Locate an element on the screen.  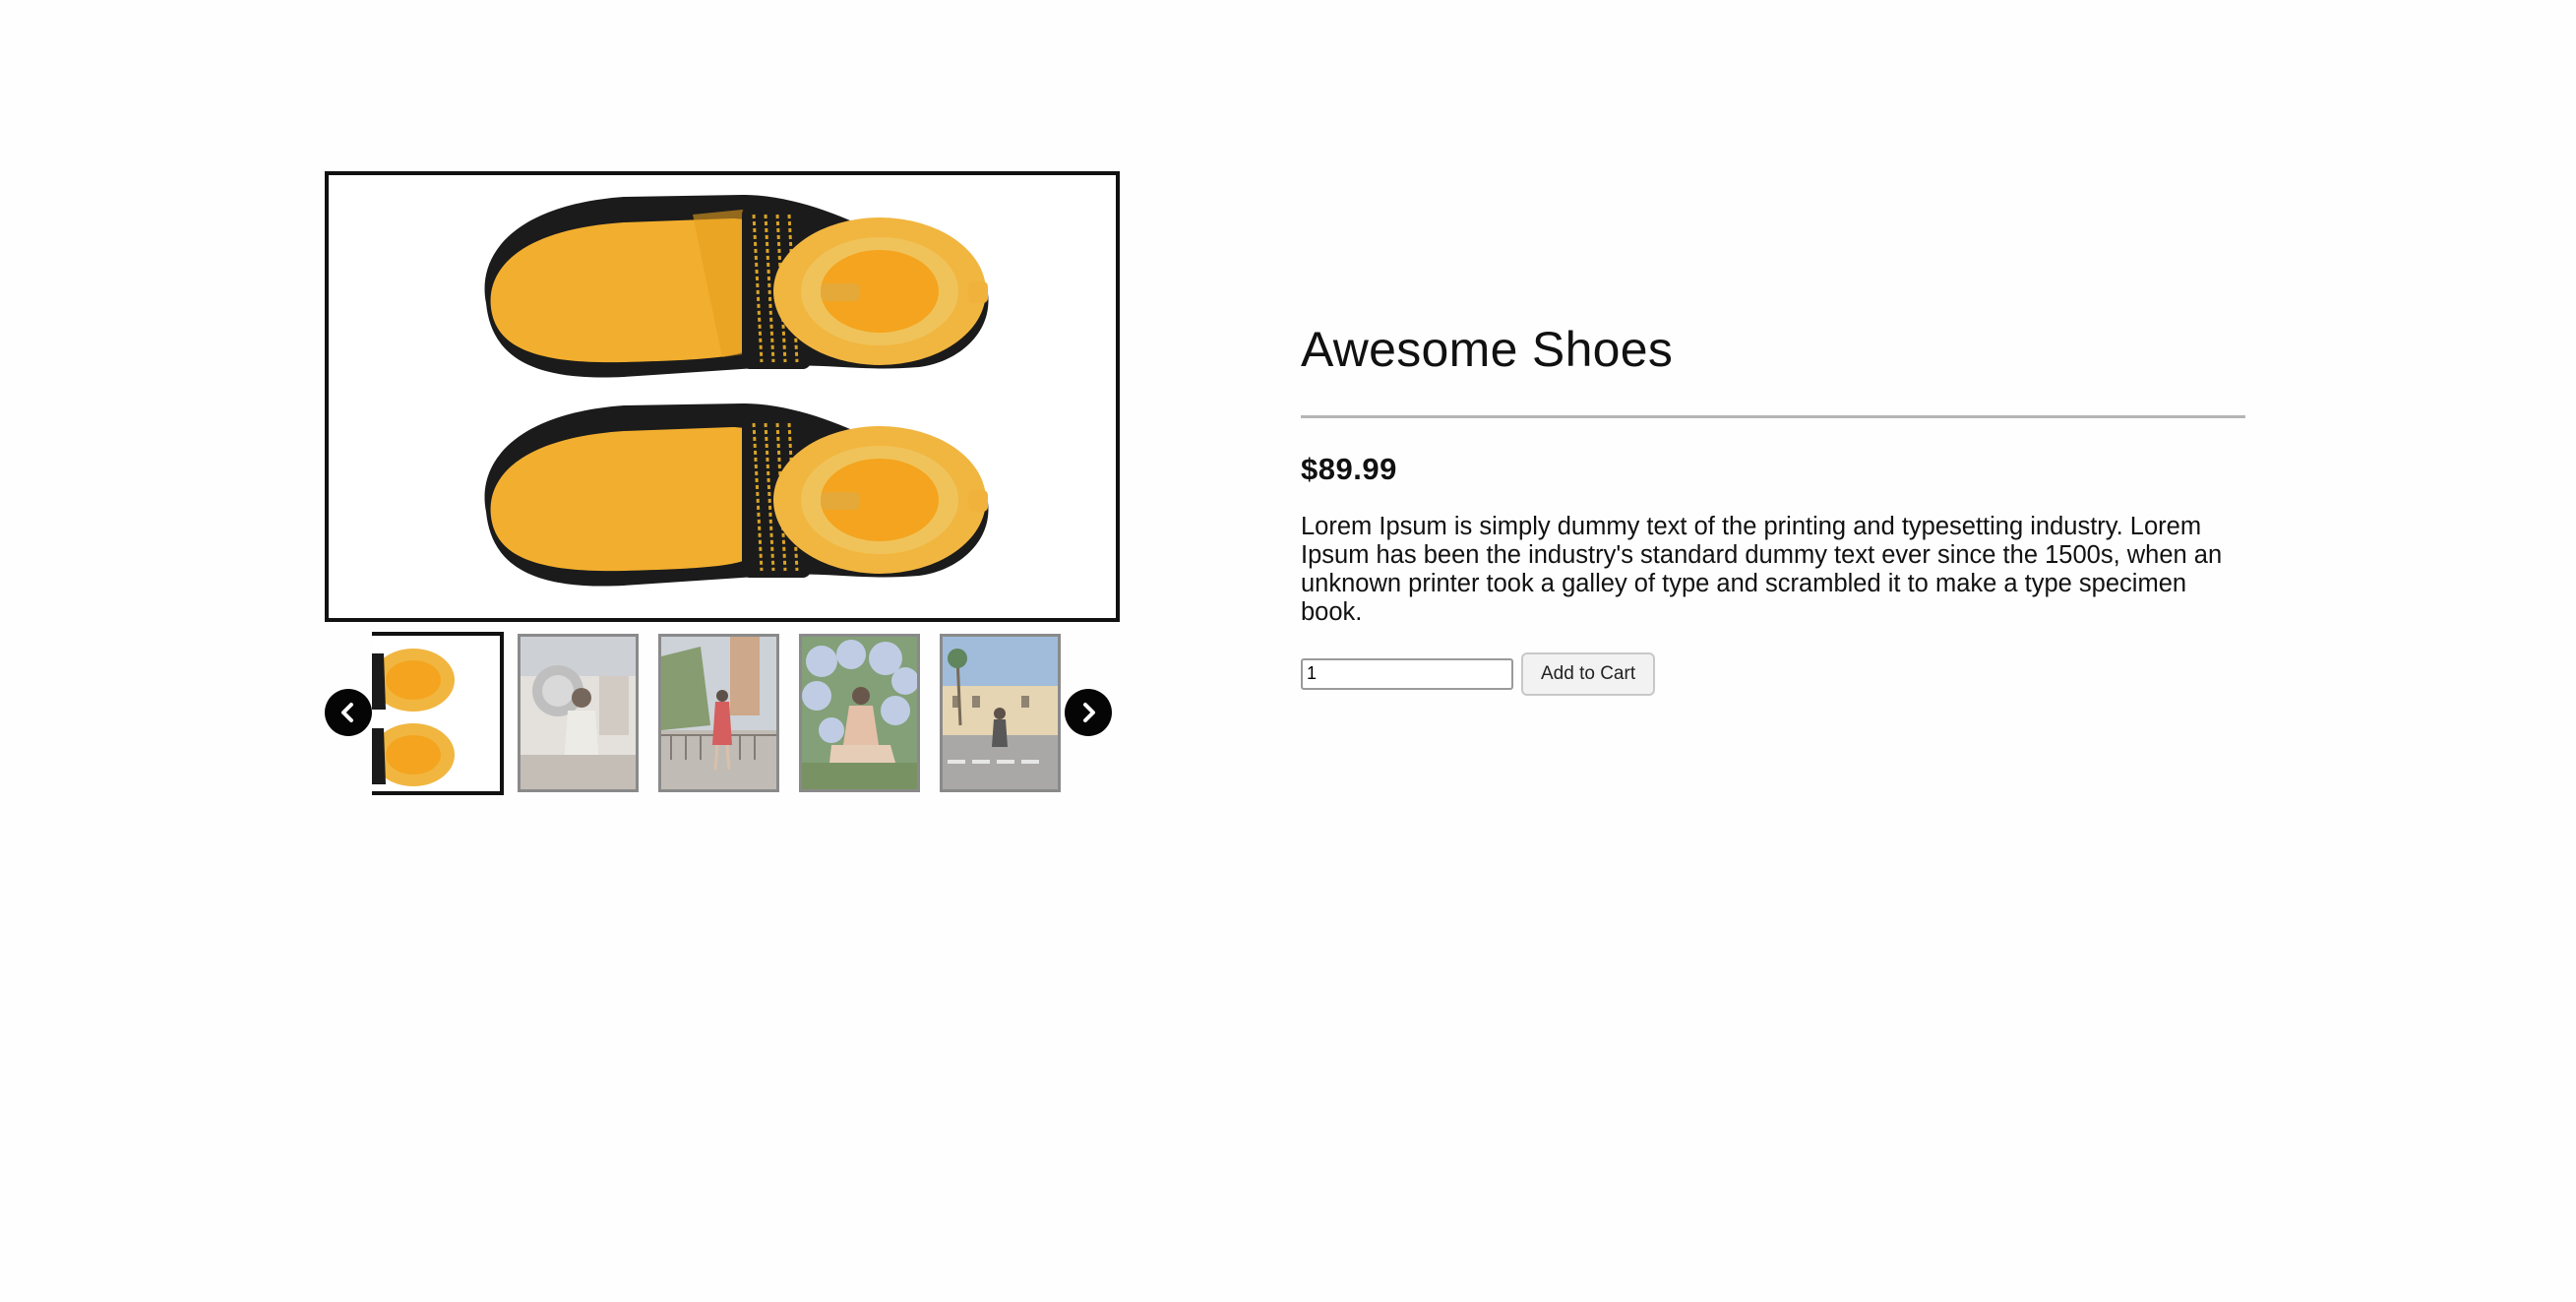
chevron-right-icon is located at coordinates (1089, 712).